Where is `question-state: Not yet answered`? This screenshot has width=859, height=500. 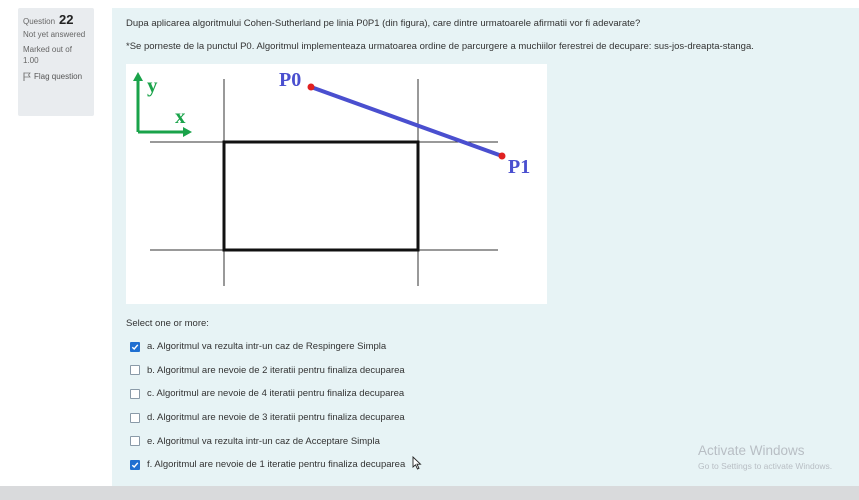
question-state: Not yet answered is located at coordinates (54, 34).